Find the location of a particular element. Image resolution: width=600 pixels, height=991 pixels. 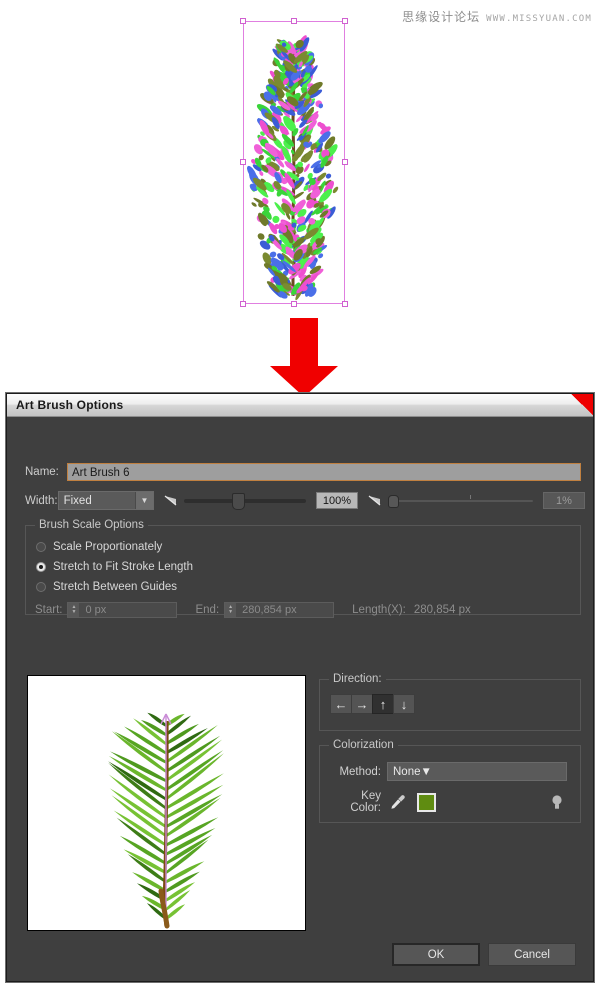

radio-label: Scale Proportionately is located at coordinates (108, 547).